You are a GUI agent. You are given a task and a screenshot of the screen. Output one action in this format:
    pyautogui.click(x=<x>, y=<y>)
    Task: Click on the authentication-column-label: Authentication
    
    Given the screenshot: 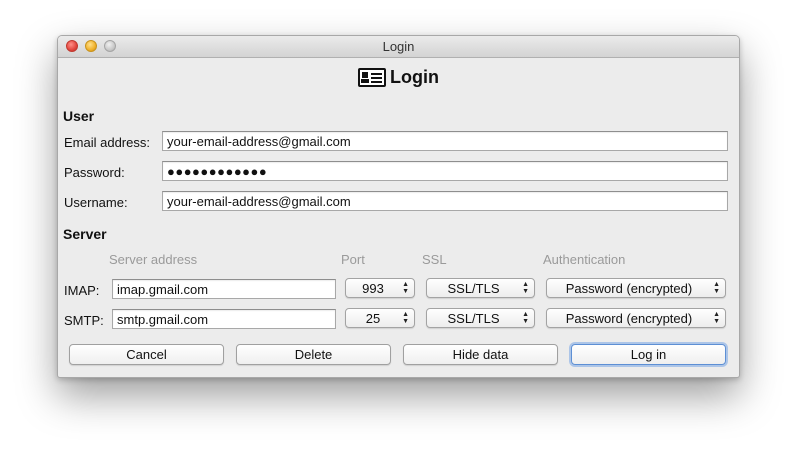 What is the action you would take?
    pyautogui.click(x=584, y=259)
    